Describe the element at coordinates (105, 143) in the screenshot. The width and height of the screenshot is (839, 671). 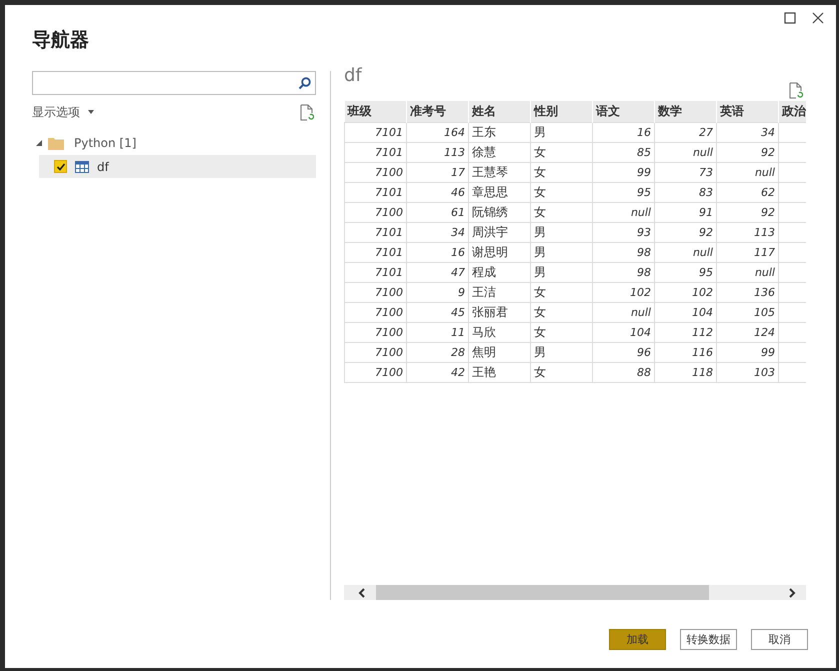
I see `tree-item: Python [1]` at that location.